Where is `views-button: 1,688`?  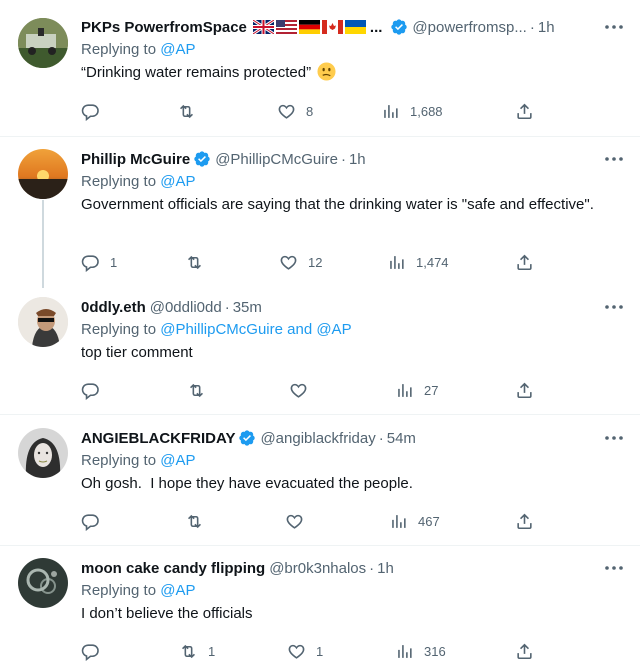 views-button: 1,688 is located at coordinates (412, 111).